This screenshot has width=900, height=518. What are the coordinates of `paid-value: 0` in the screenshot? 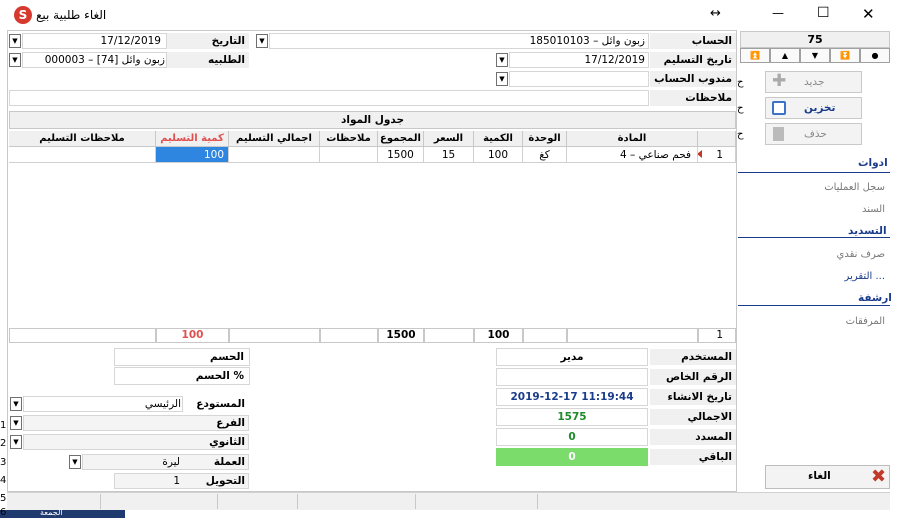 It's located at (572, 437).